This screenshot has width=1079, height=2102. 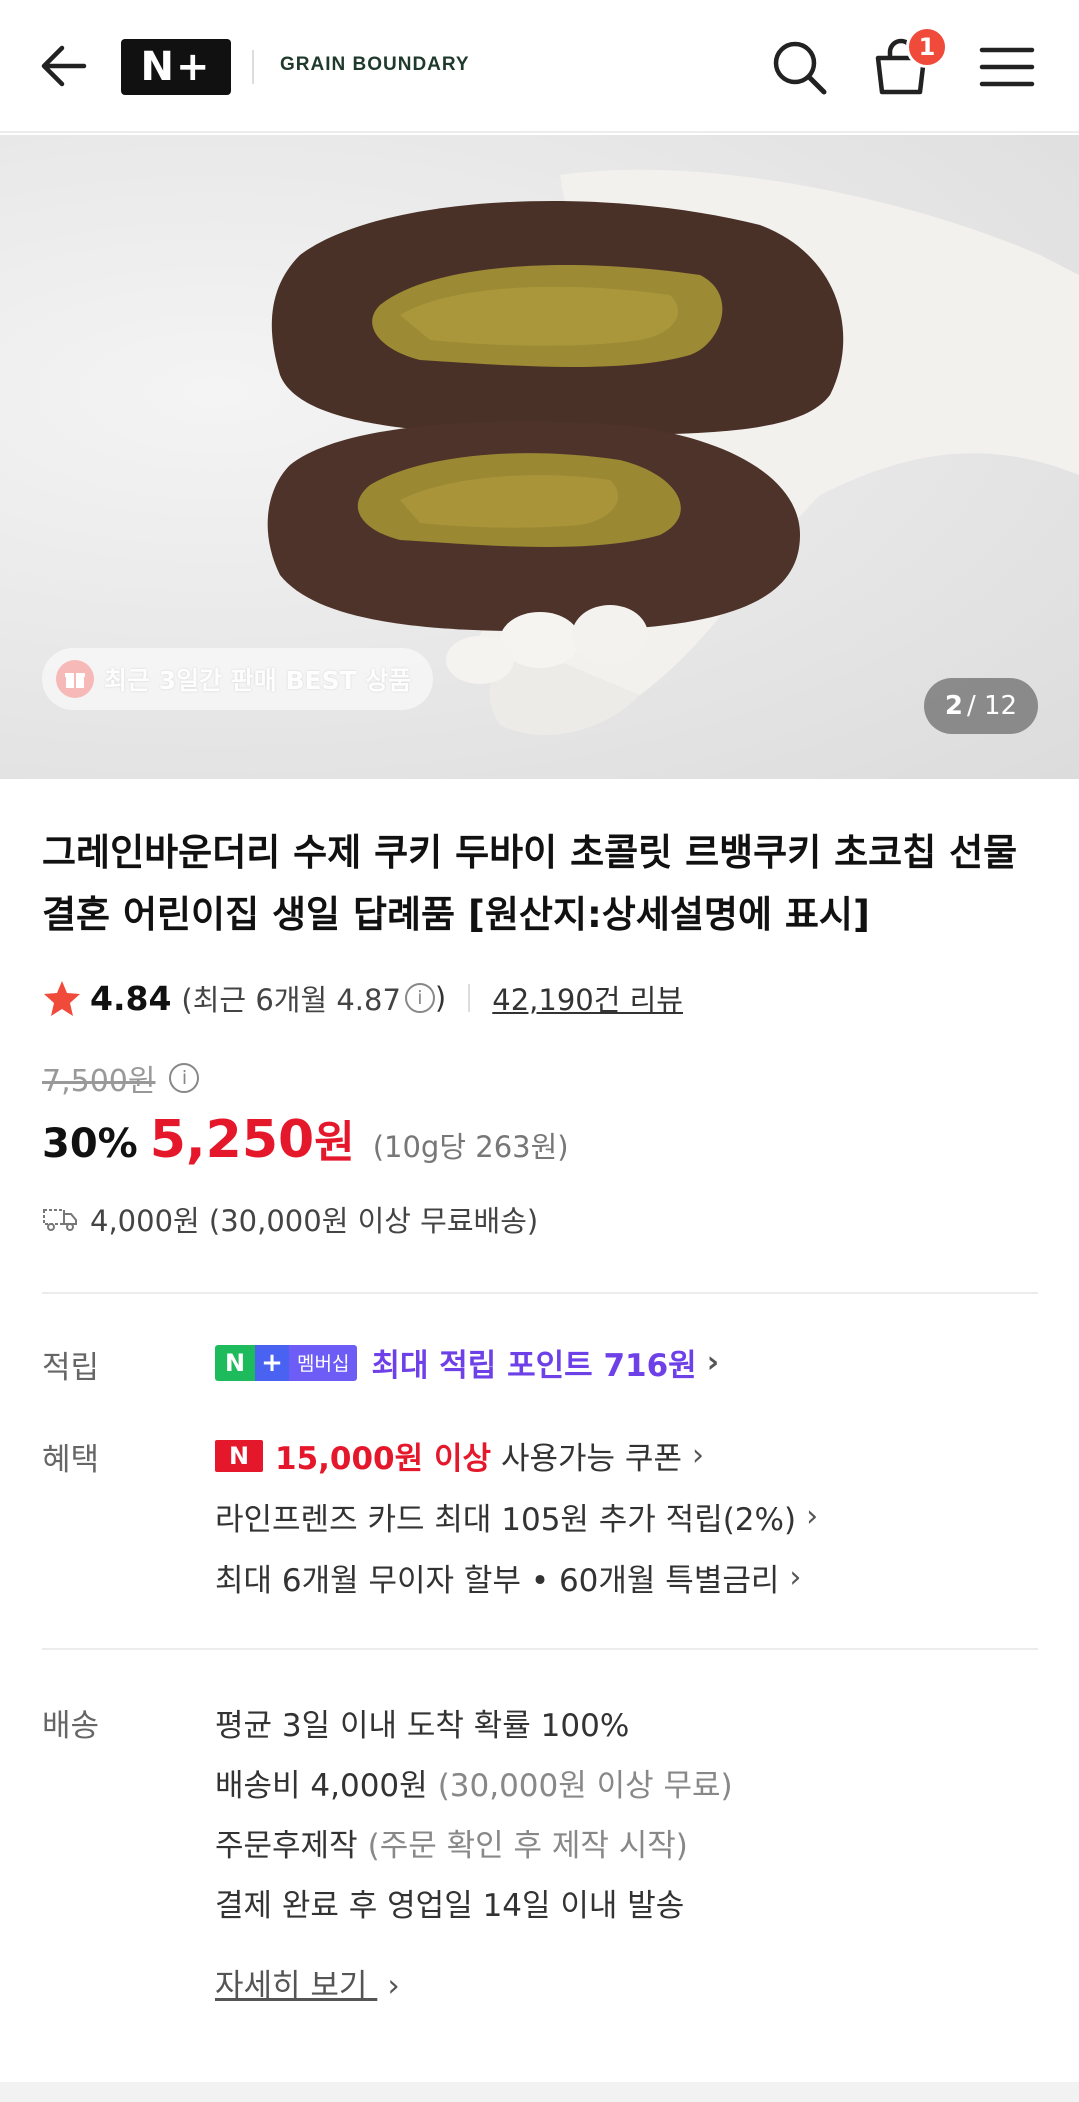 What do you see at coordinates (585, 1786) in the screenshot?
I see `delivery-fee-sub: (30,000원 이상 무료)` at bounding box center [585, 1786].